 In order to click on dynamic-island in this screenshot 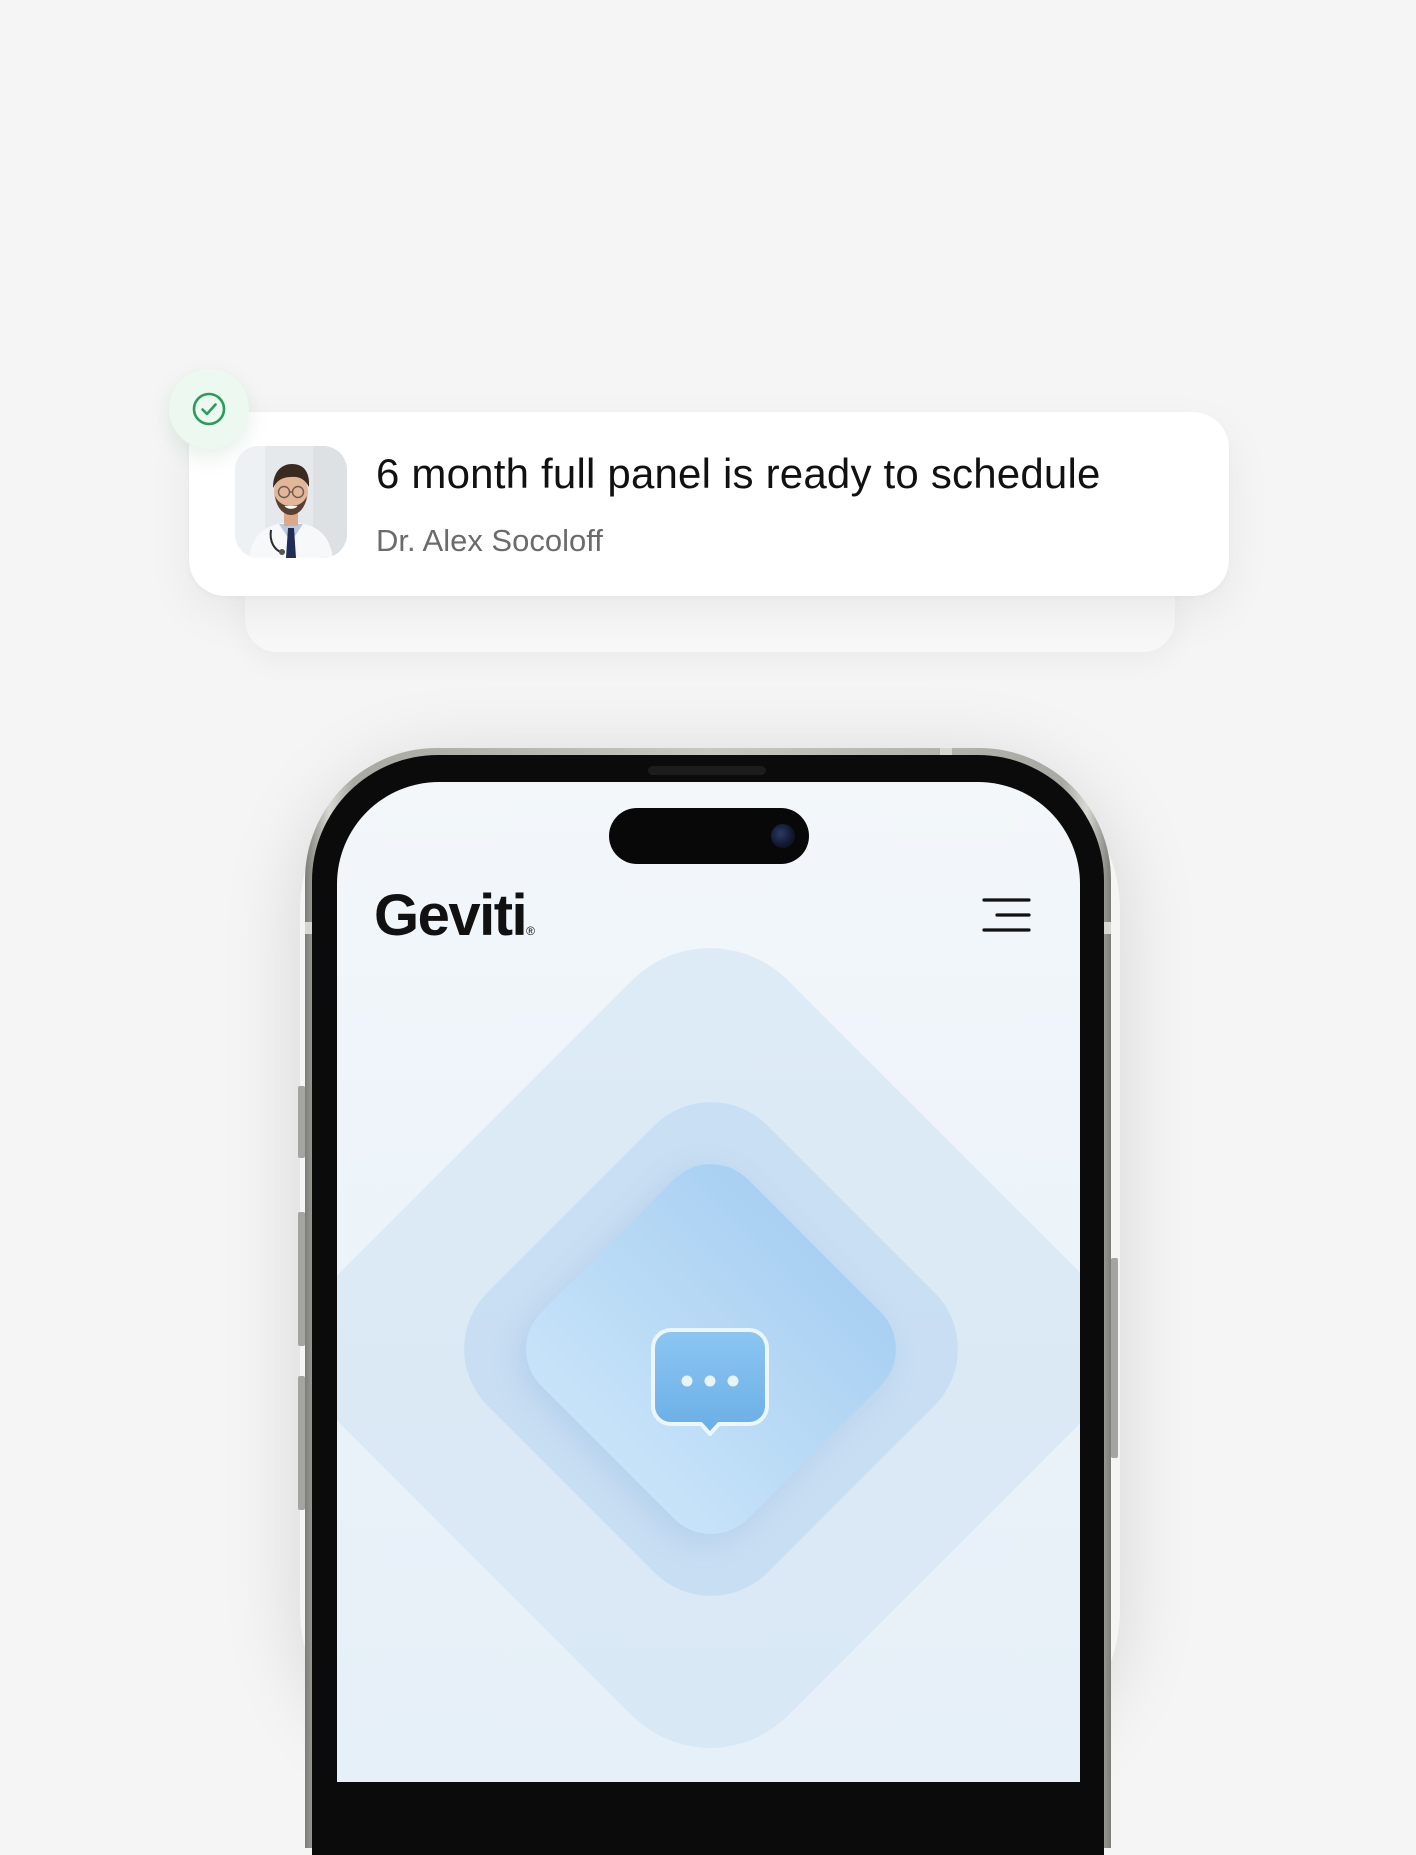, I will do `click(709, 836)`.